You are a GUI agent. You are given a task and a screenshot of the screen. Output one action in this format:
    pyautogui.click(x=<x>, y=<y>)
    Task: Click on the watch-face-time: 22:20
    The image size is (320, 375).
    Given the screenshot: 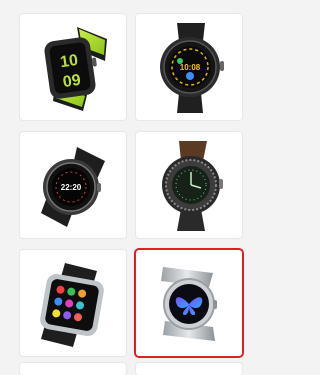 What is the action you would take?
    pyautogui.click(x=71, y=187)
    